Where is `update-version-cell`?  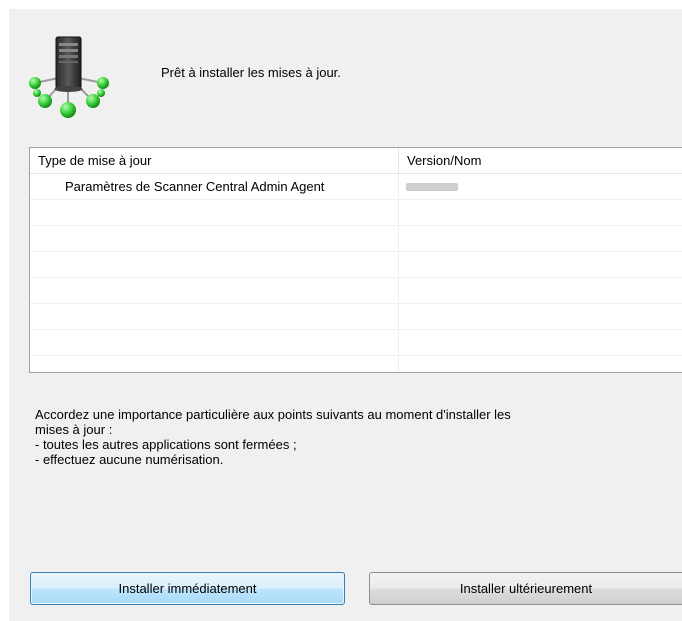 update-version-cell is located at coordinates (540, 186).